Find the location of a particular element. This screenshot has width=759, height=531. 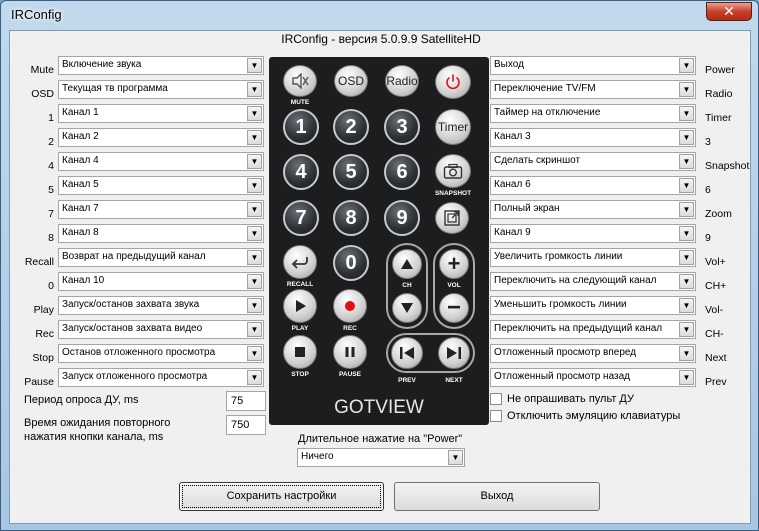

label-3: 3 is located at coordinates (708, 142).